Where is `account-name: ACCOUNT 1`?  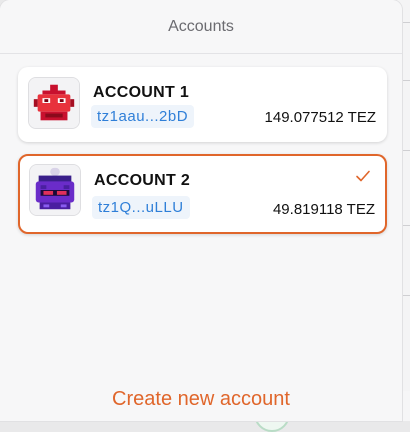
account-name: ACCOUNT 1 is located at coordinates (141, 92).